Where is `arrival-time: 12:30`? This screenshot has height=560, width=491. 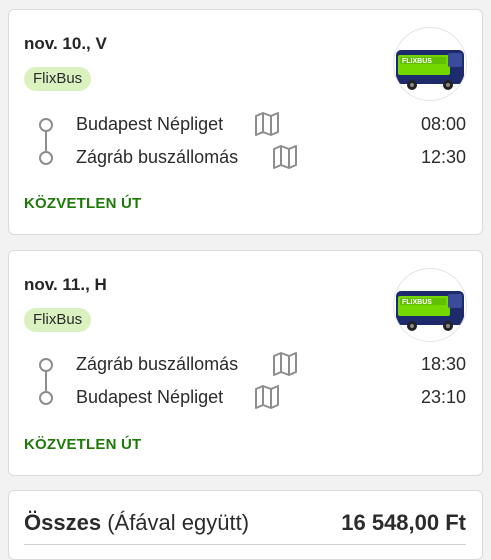 arrival-time: 12:30 is located at coordinates (443, 157).